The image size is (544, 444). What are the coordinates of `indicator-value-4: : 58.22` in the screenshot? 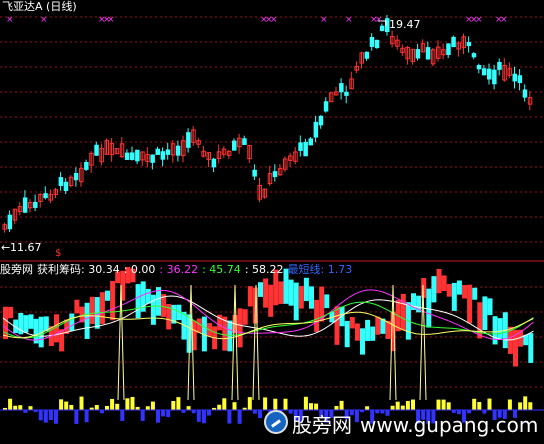 It's located at (264, 269).